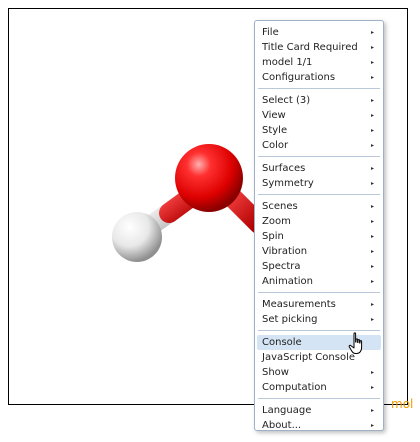 Image resolution: width=420 pixels, height=442 pixels. What do you see at coordinates (319, 206) in the screenshot?
I see `menu-item-scenes: Scenes ▸` at bounding box center [319, 206].